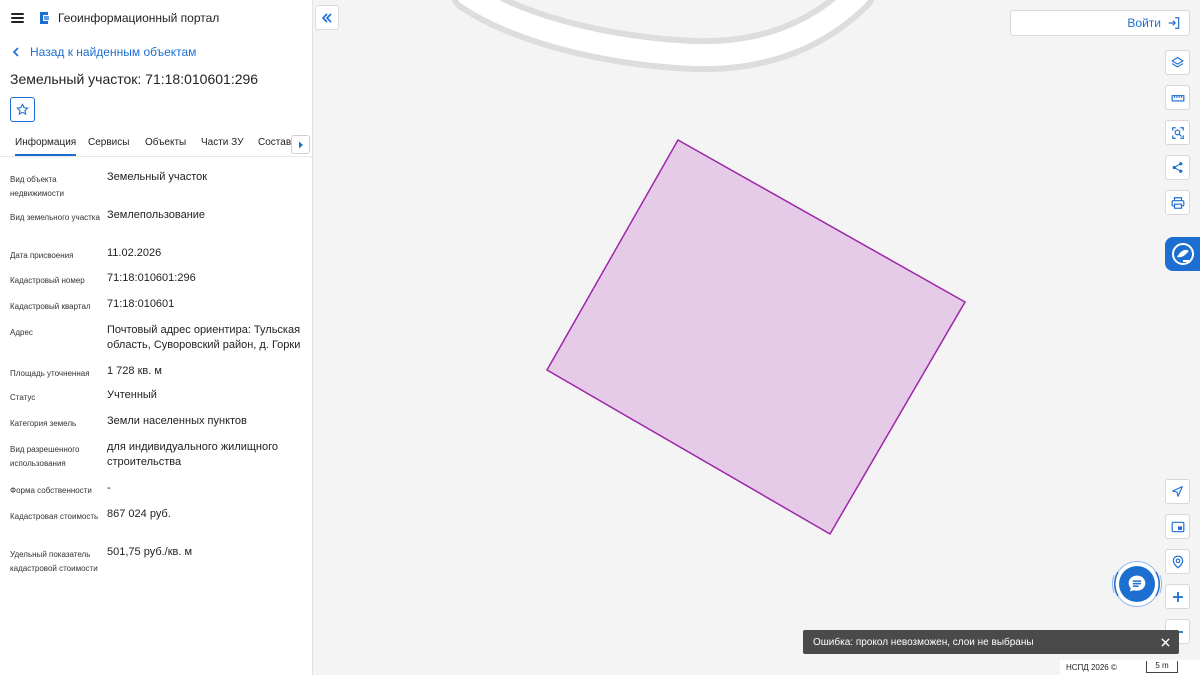  Describe the element at coordinates (45, 456) in the screenshot. I see `property-label: Вид разрешенного использования` at that location.